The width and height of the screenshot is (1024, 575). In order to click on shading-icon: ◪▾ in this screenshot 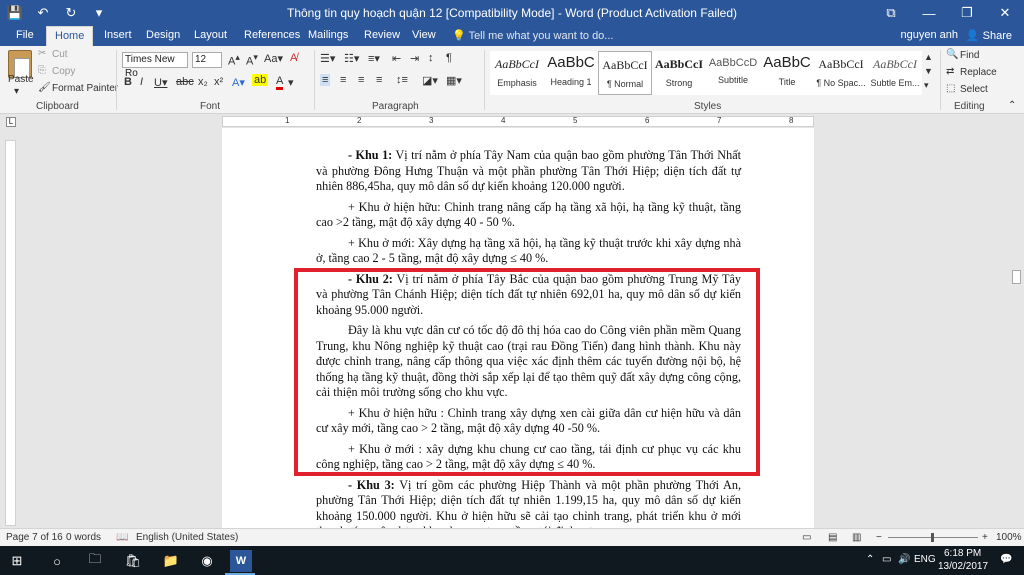, I will do `click(430, 80)`.